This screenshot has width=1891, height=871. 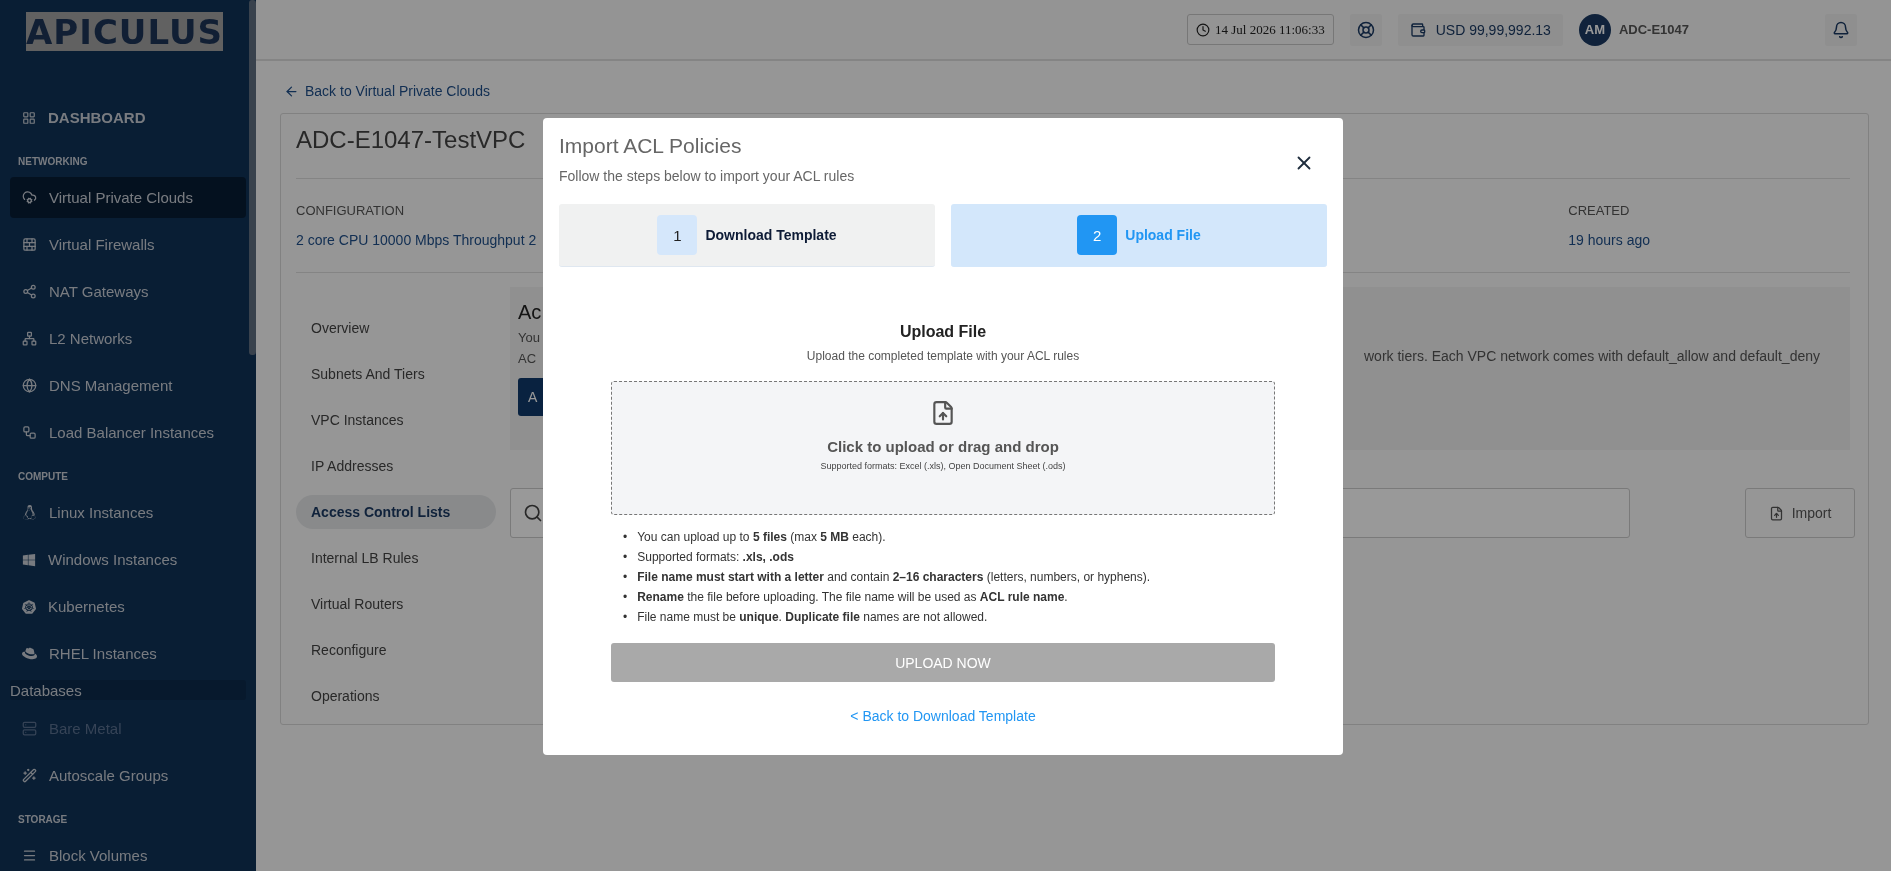 What do you see at coordinates (533, 513) in the screenshot?
I see `search-icon` at bounding box center [533, 513].